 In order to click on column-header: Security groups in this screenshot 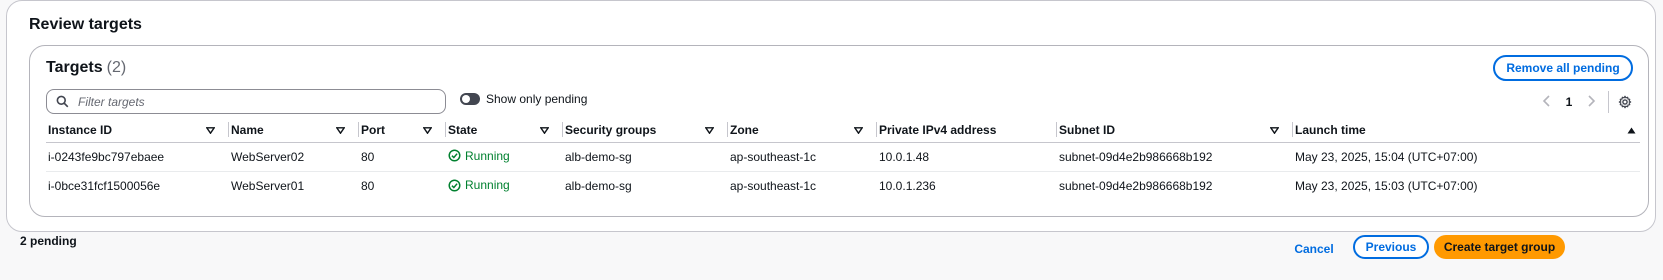, I will do `click(645, 130)`.